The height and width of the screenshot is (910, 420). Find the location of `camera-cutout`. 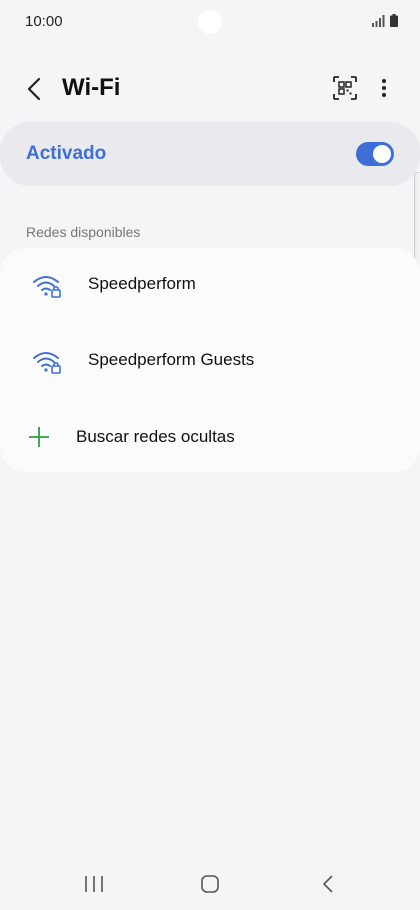

camera-cutout is located at coordinates (210, 22).